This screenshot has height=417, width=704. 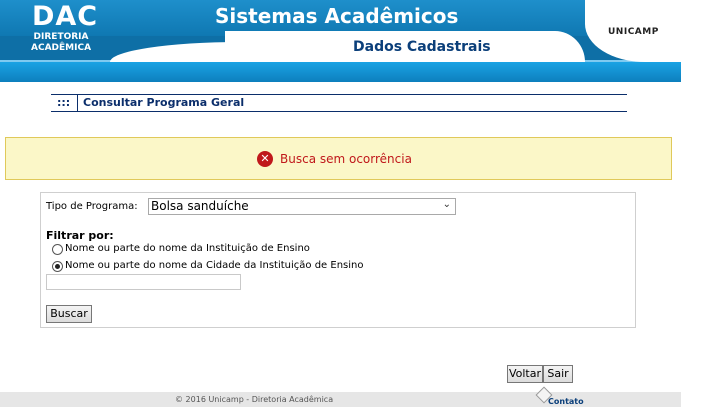 I want to click on chevron-down-icon: ⌄, so click(x=446, y=204).